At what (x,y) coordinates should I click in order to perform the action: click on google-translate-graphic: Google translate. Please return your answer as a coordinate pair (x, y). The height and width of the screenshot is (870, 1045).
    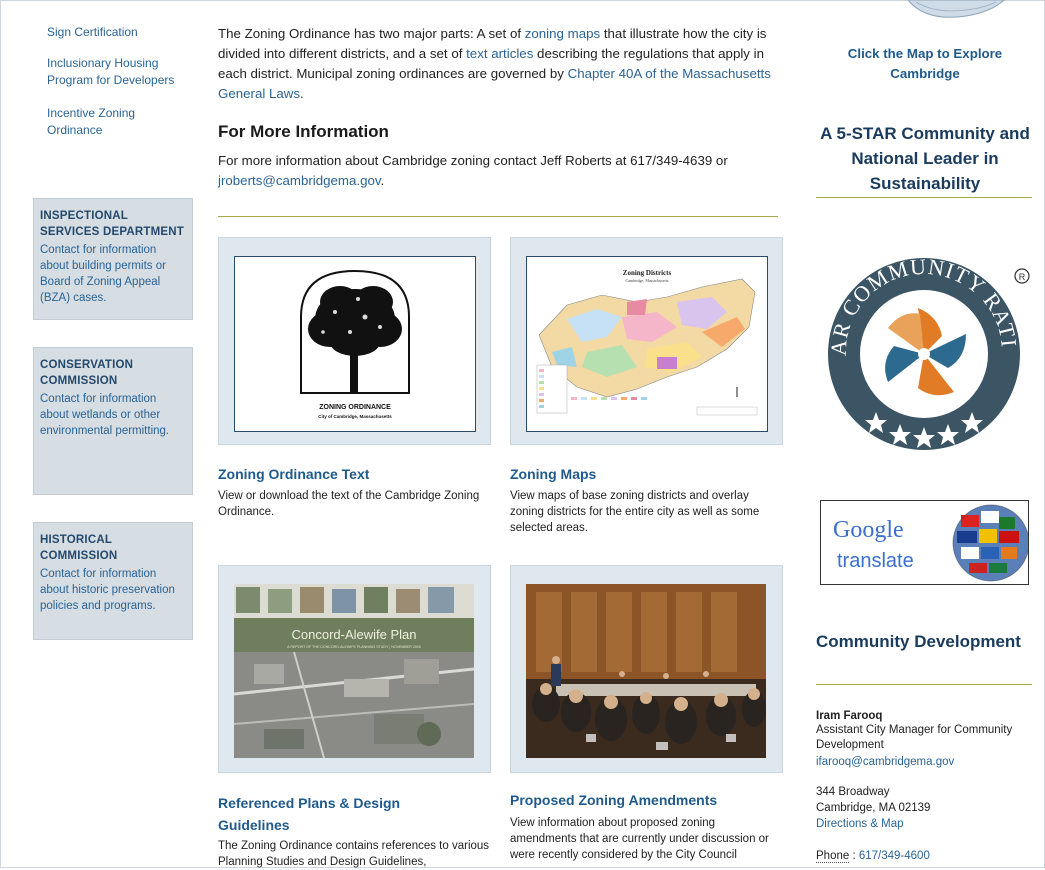
    Looking at the image, I should click on (931, 543).